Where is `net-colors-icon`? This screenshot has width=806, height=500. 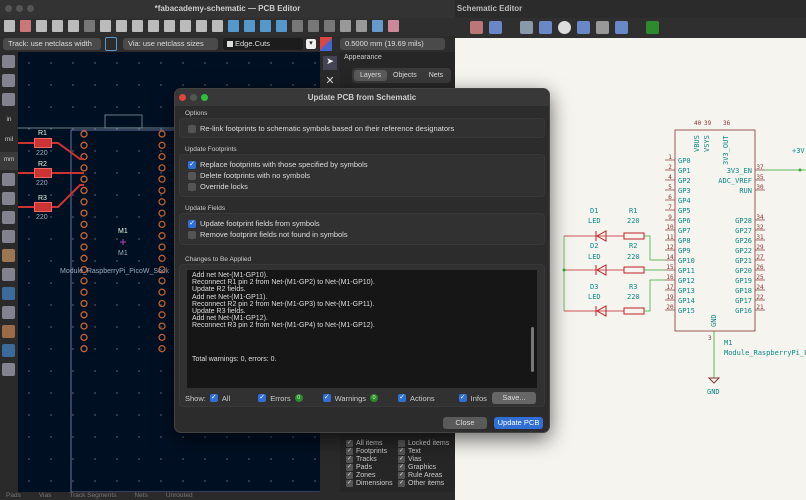
net-colors-icon is located at coordinates (8, 255).